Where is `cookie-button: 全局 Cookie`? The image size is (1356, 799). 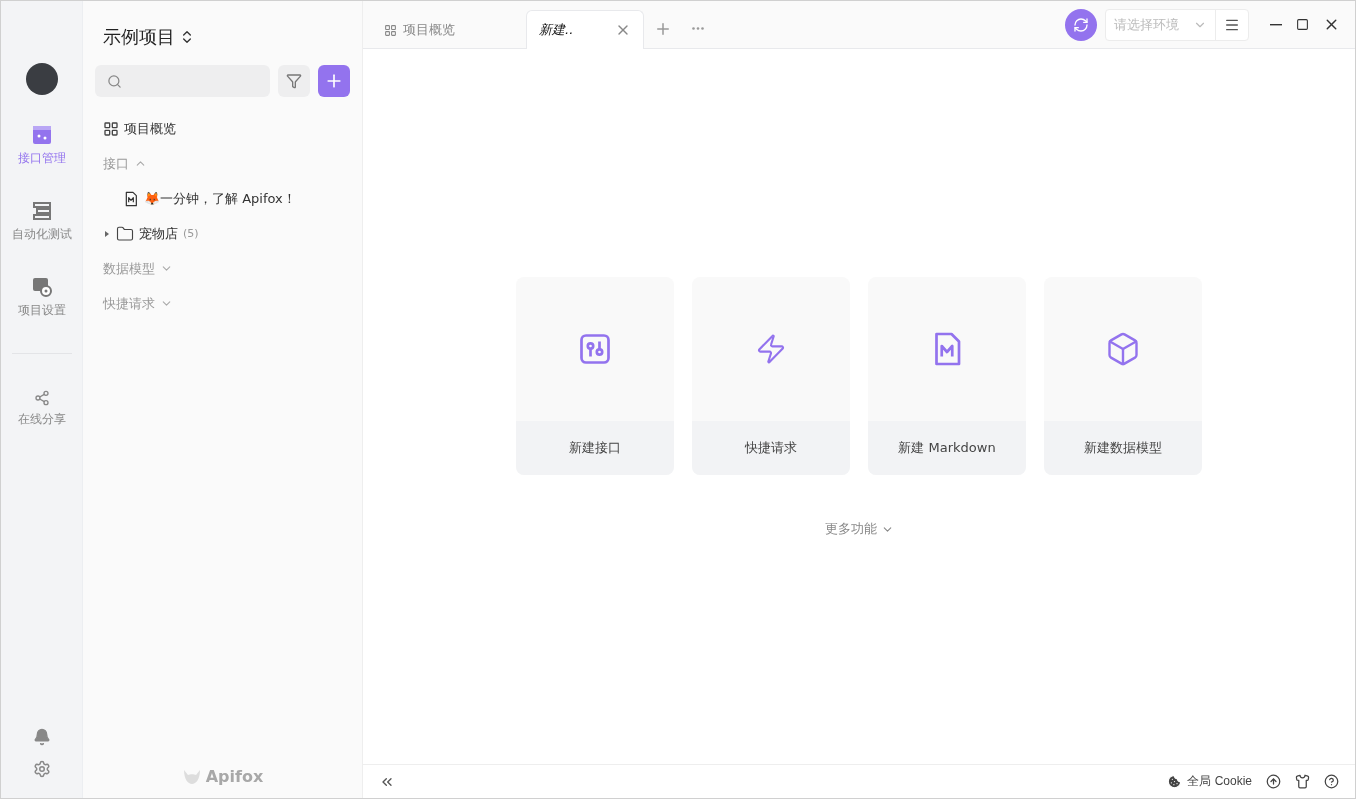 cookie-button: 全局 Cookie is located at coordinates (1209, 781).